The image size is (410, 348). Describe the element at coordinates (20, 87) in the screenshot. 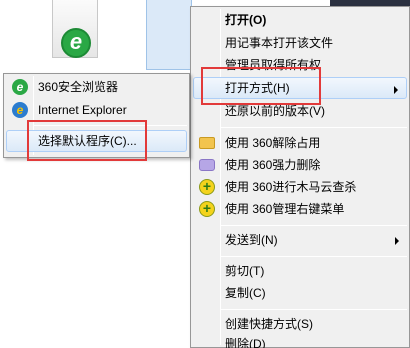

I see `360-browser-icon: e` at that location.